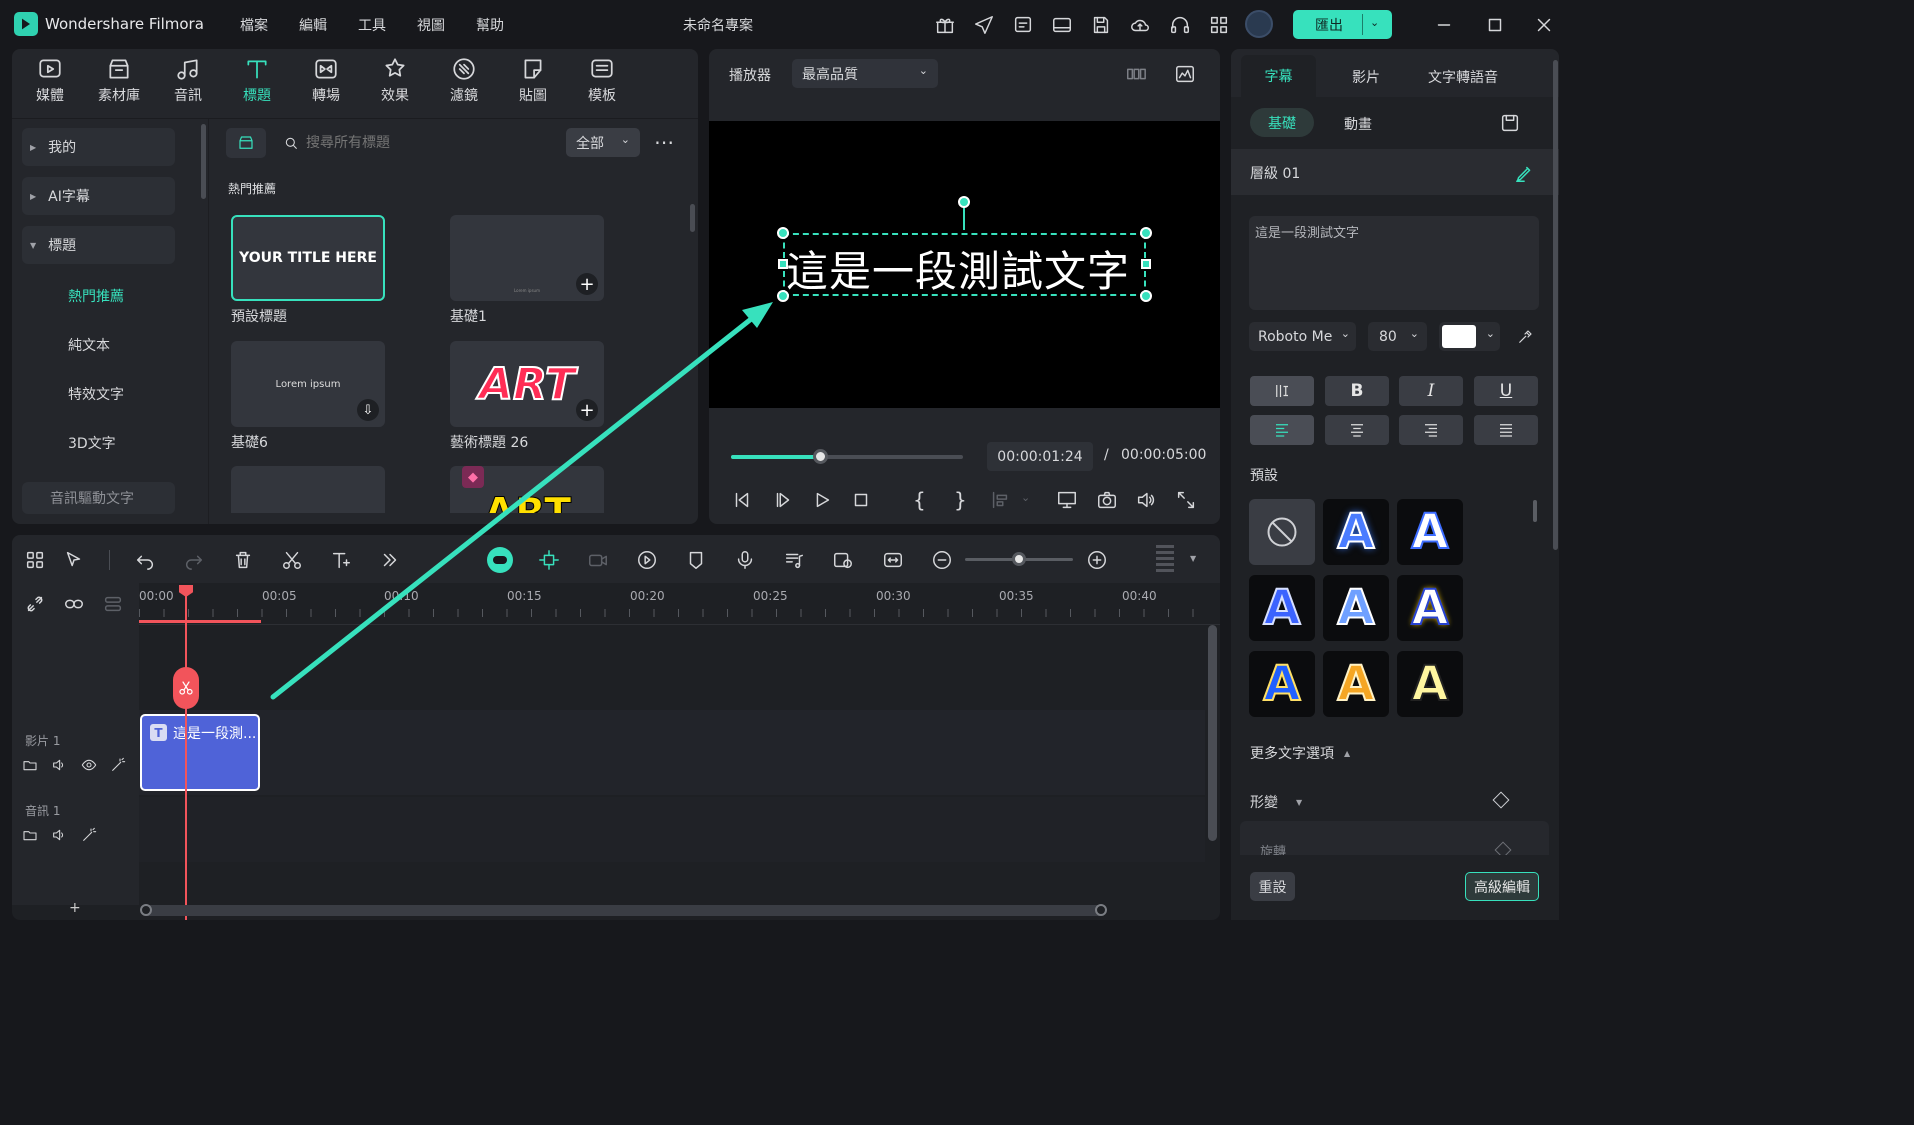  What do you see at coordinates (254, 25) in the screenshot?
I see `menu-file: 檔案` at bounding box center [254, 25].